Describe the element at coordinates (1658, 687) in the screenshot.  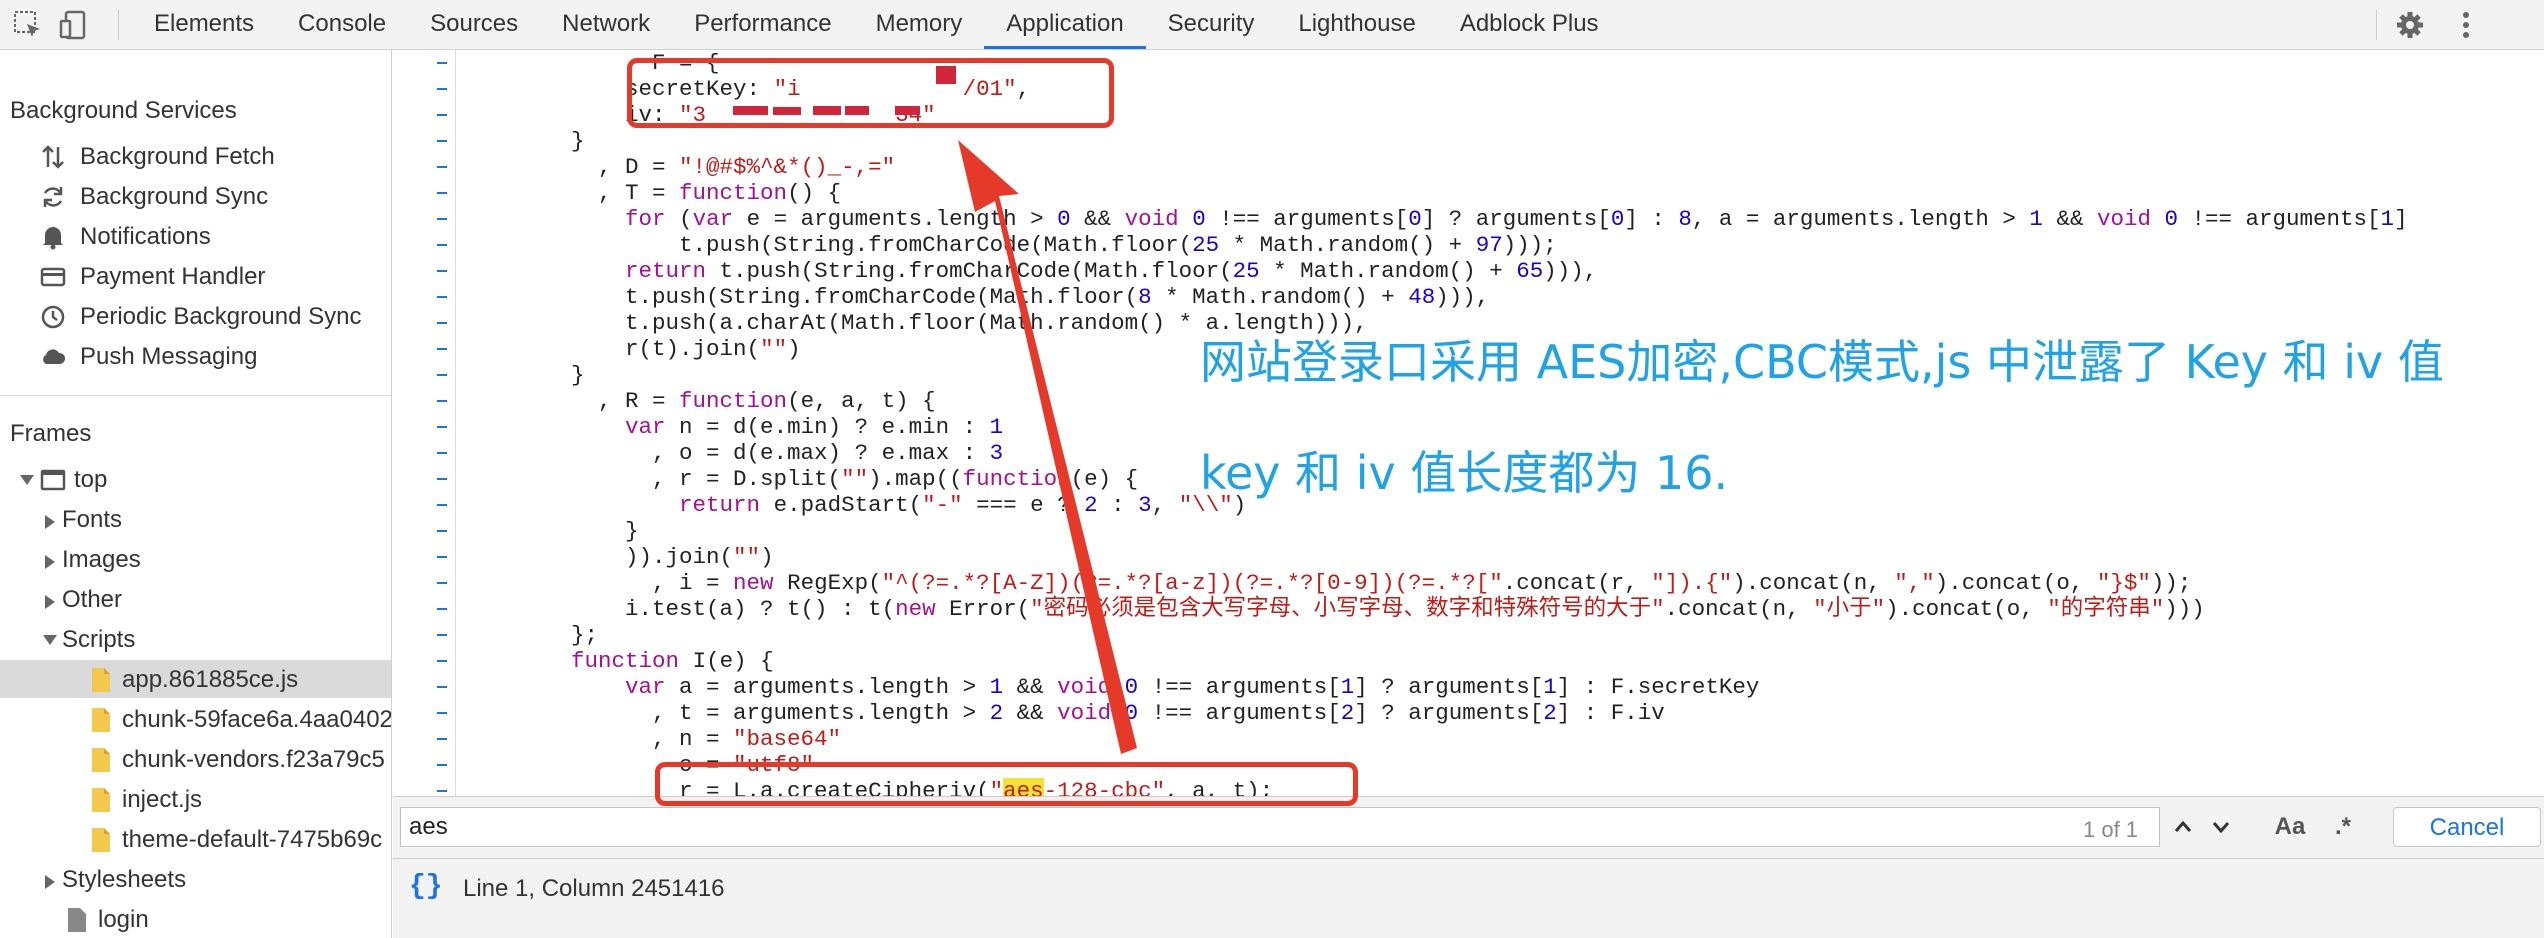
I see `code-token: ] : F.secretKey` at that location.